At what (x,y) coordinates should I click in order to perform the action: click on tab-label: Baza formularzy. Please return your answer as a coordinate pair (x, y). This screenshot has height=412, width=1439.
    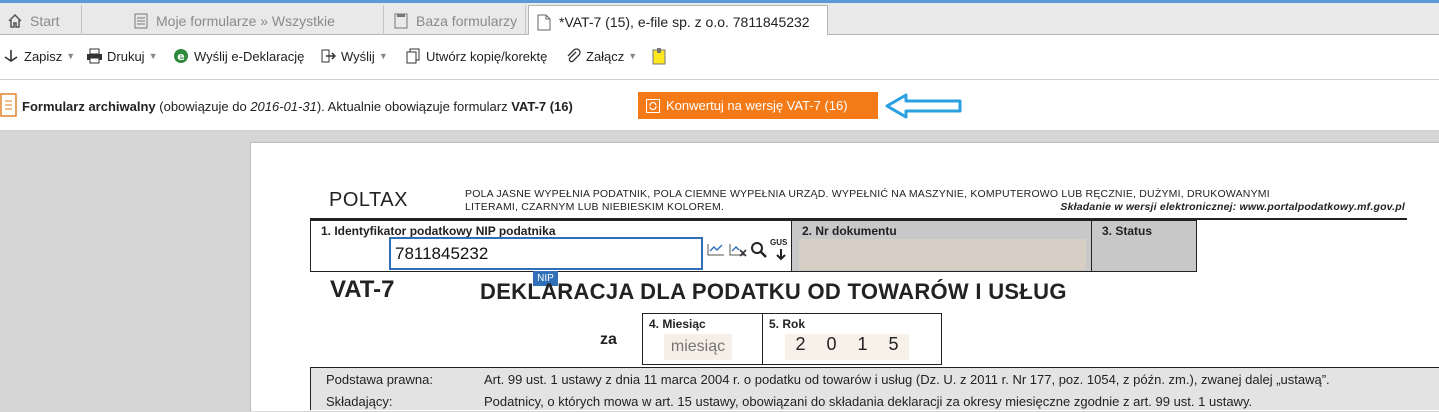
    Looking at the image, I should click on (467, 21).